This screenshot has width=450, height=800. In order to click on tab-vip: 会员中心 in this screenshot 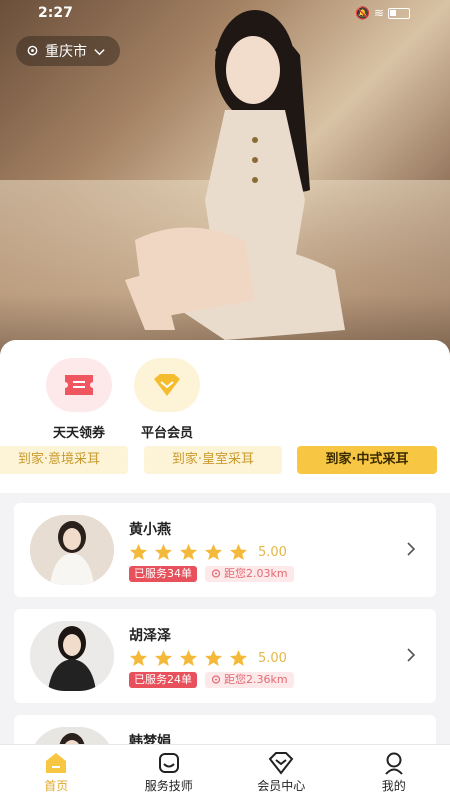, I will do `click(281, 772)`.